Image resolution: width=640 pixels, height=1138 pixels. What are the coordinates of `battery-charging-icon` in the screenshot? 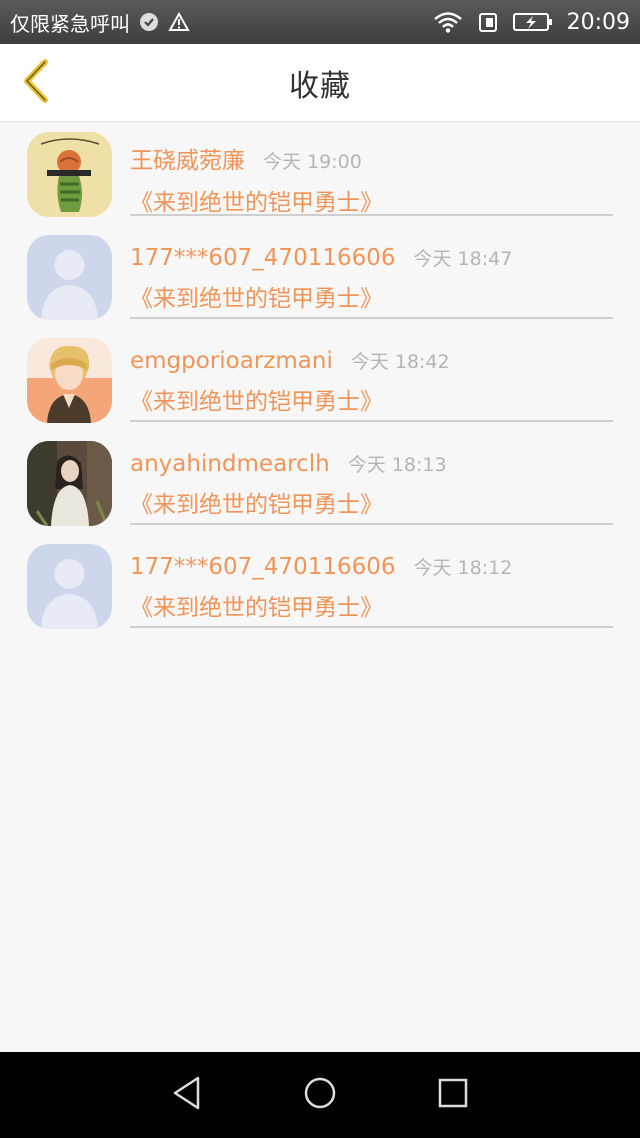 It's located at (532, 22).